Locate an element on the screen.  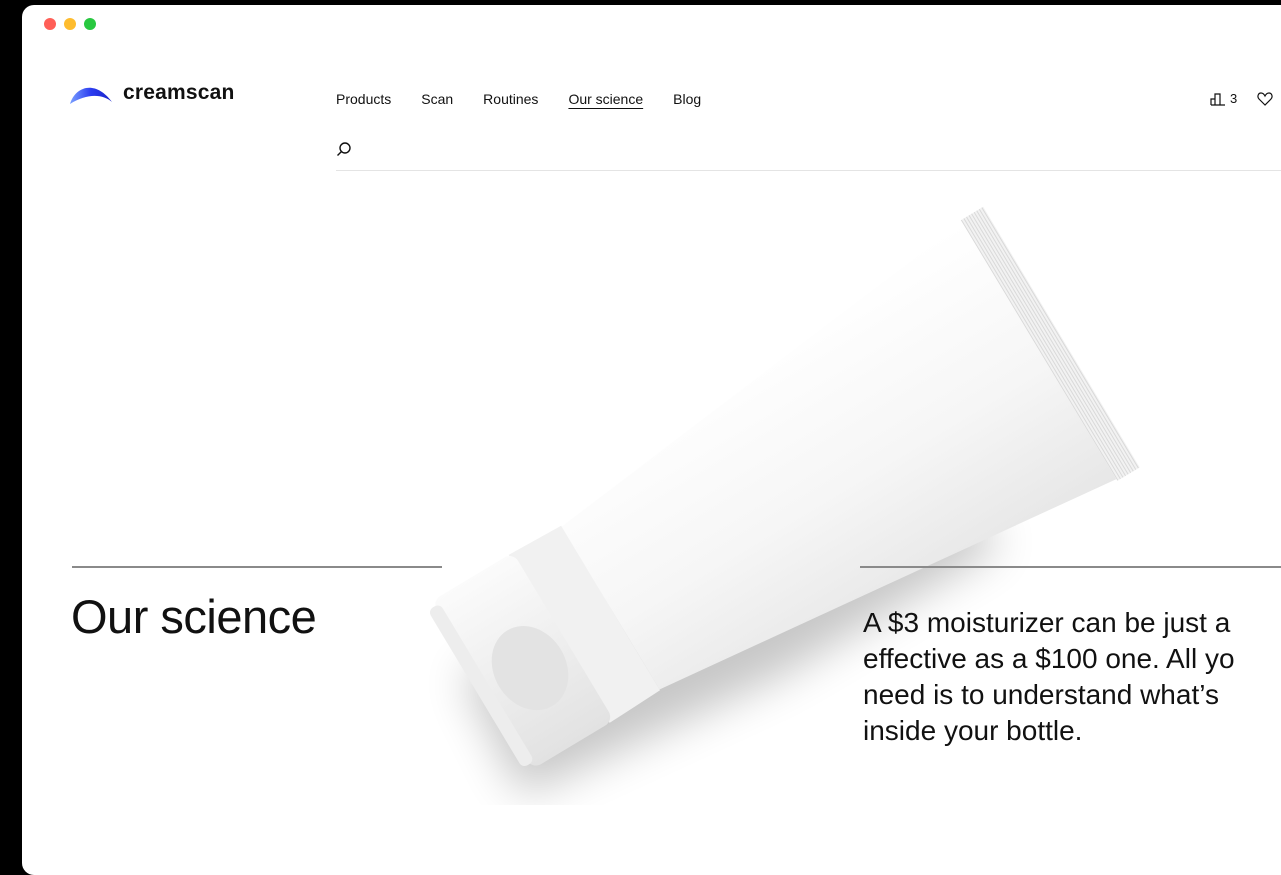
compare-count: 3 is located at coordinates (1234, 98).